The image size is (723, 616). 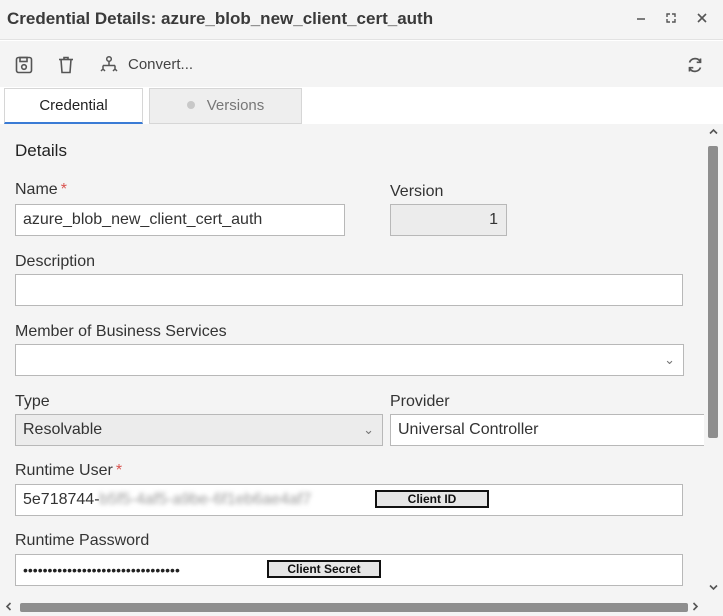 What do you see at coordinates (190, 105) in the screenshot?
I see `status-dot-icon` at bounding box center [190, 105].